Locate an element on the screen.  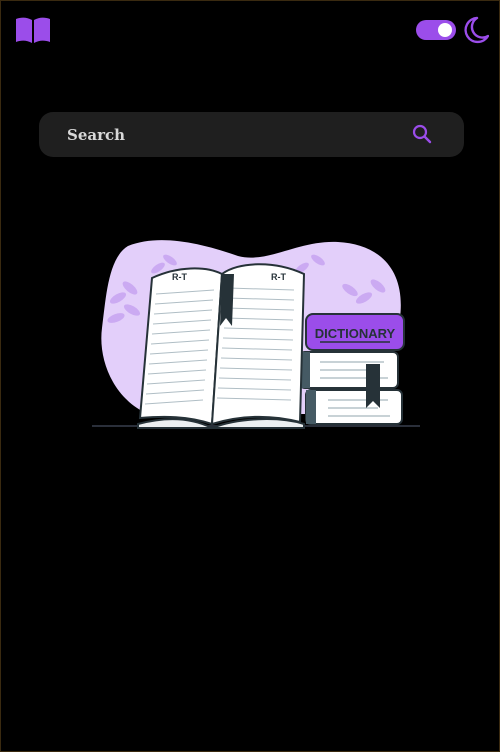
search-bar is located at coordinates (251, 134).